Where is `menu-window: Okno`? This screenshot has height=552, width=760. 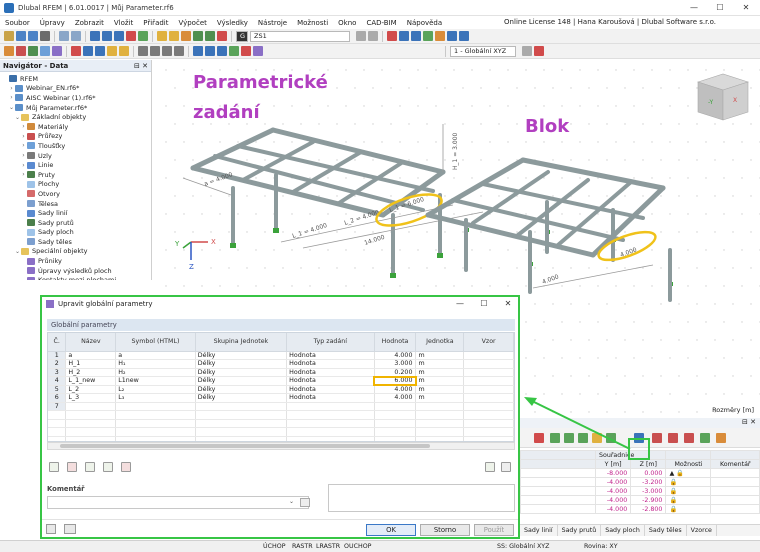 menu-window: Okno is located at coordinates (347, 23).